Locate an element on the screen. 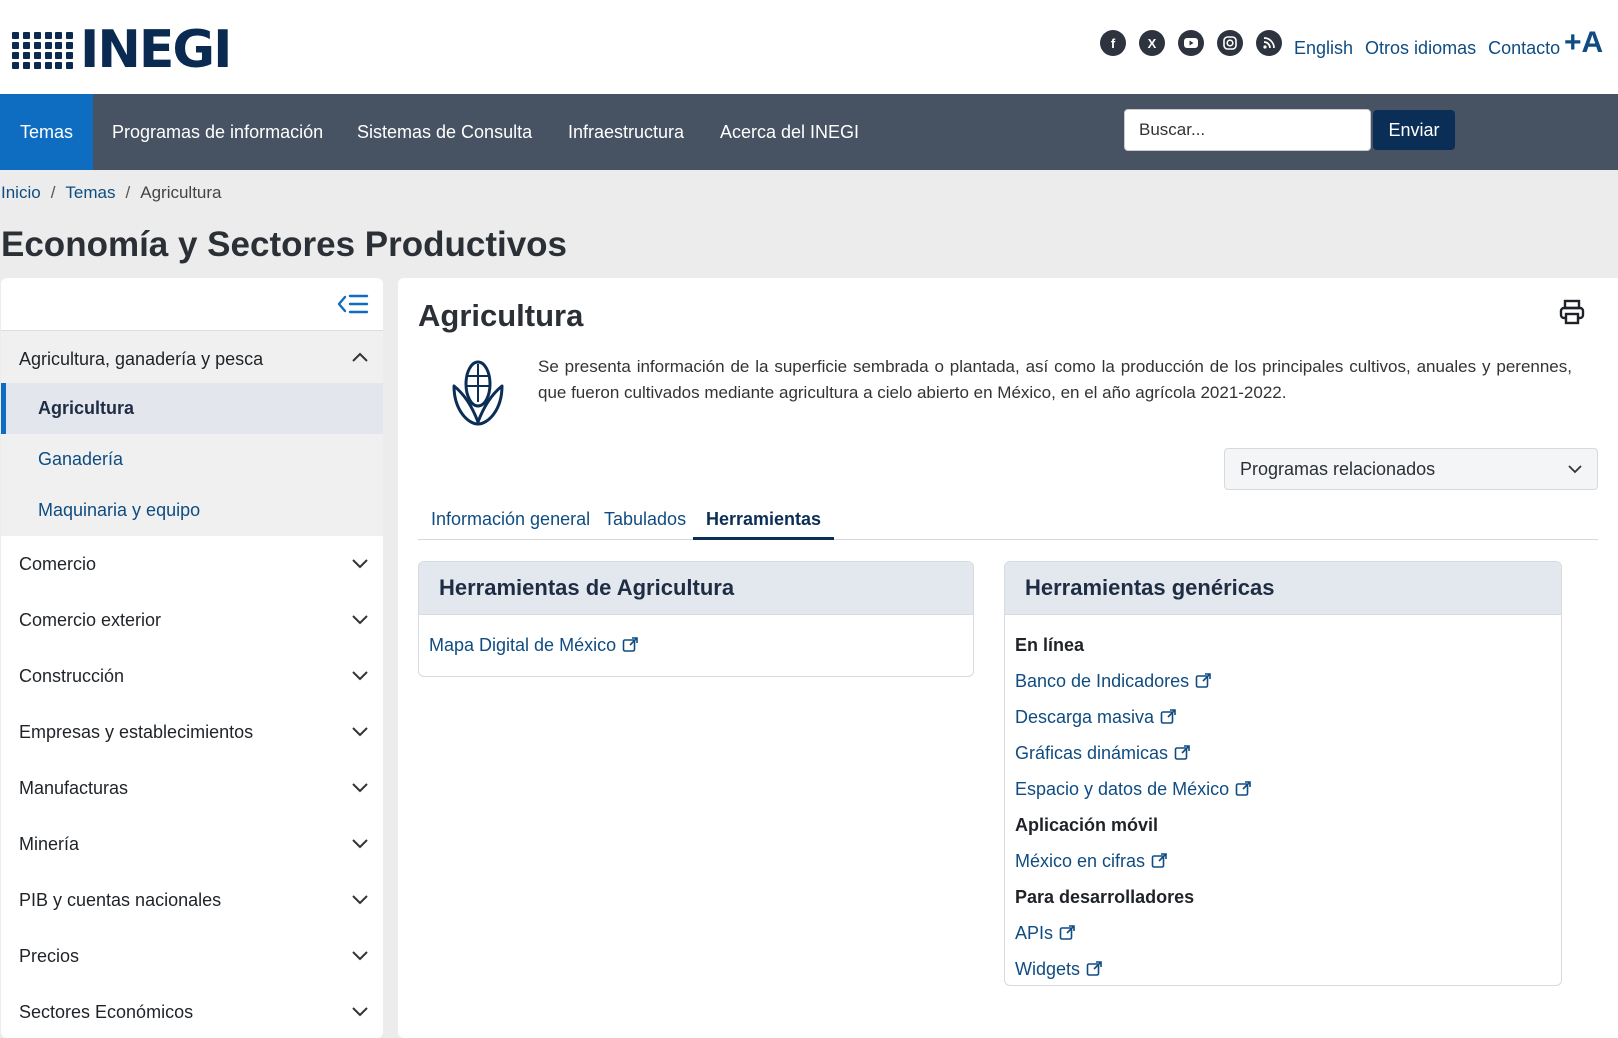 The height and width of the screenshot is (1038, 1618). logo-text: INEGI is located at coordinates (156, 50).